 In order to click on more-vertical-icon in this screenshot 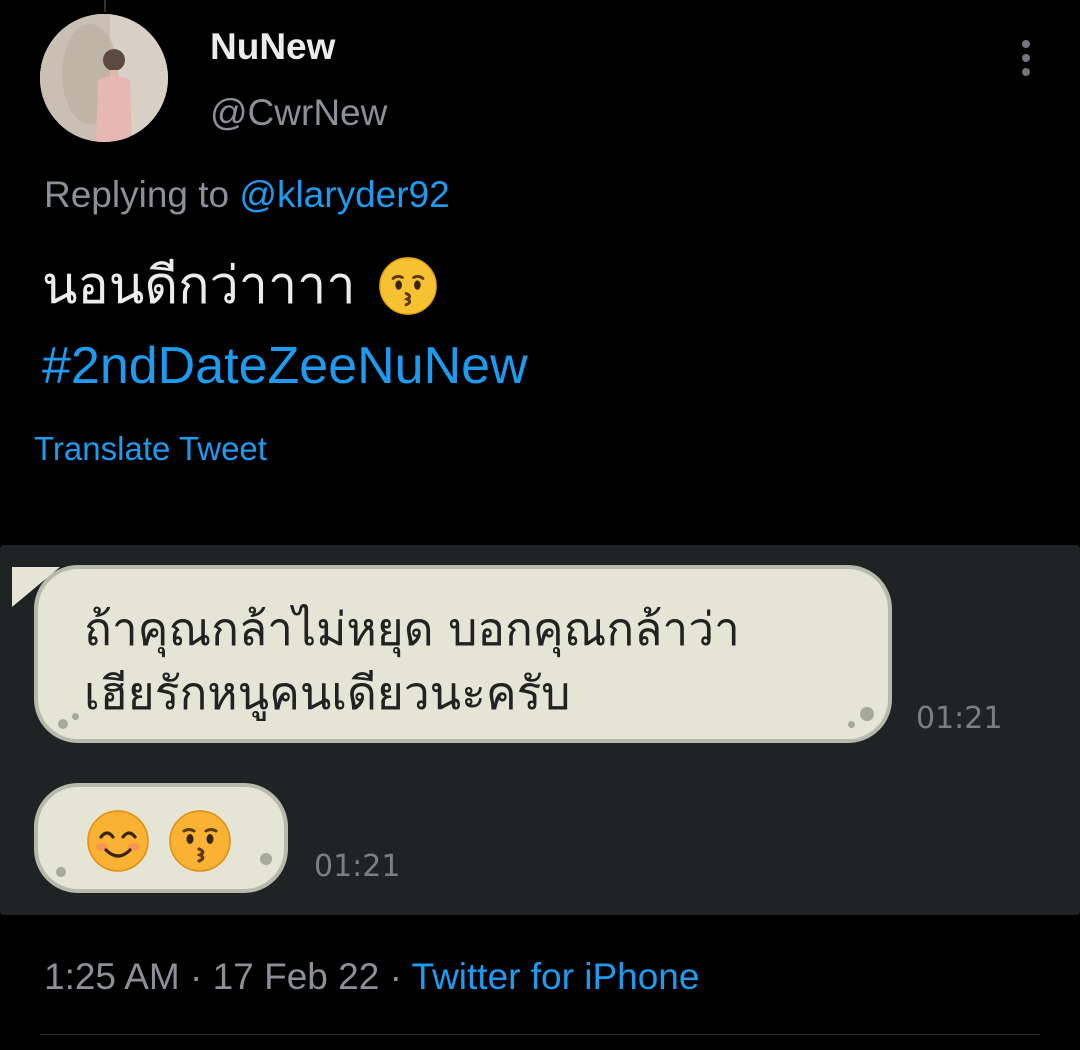, I will do `click(1026, 58)`.